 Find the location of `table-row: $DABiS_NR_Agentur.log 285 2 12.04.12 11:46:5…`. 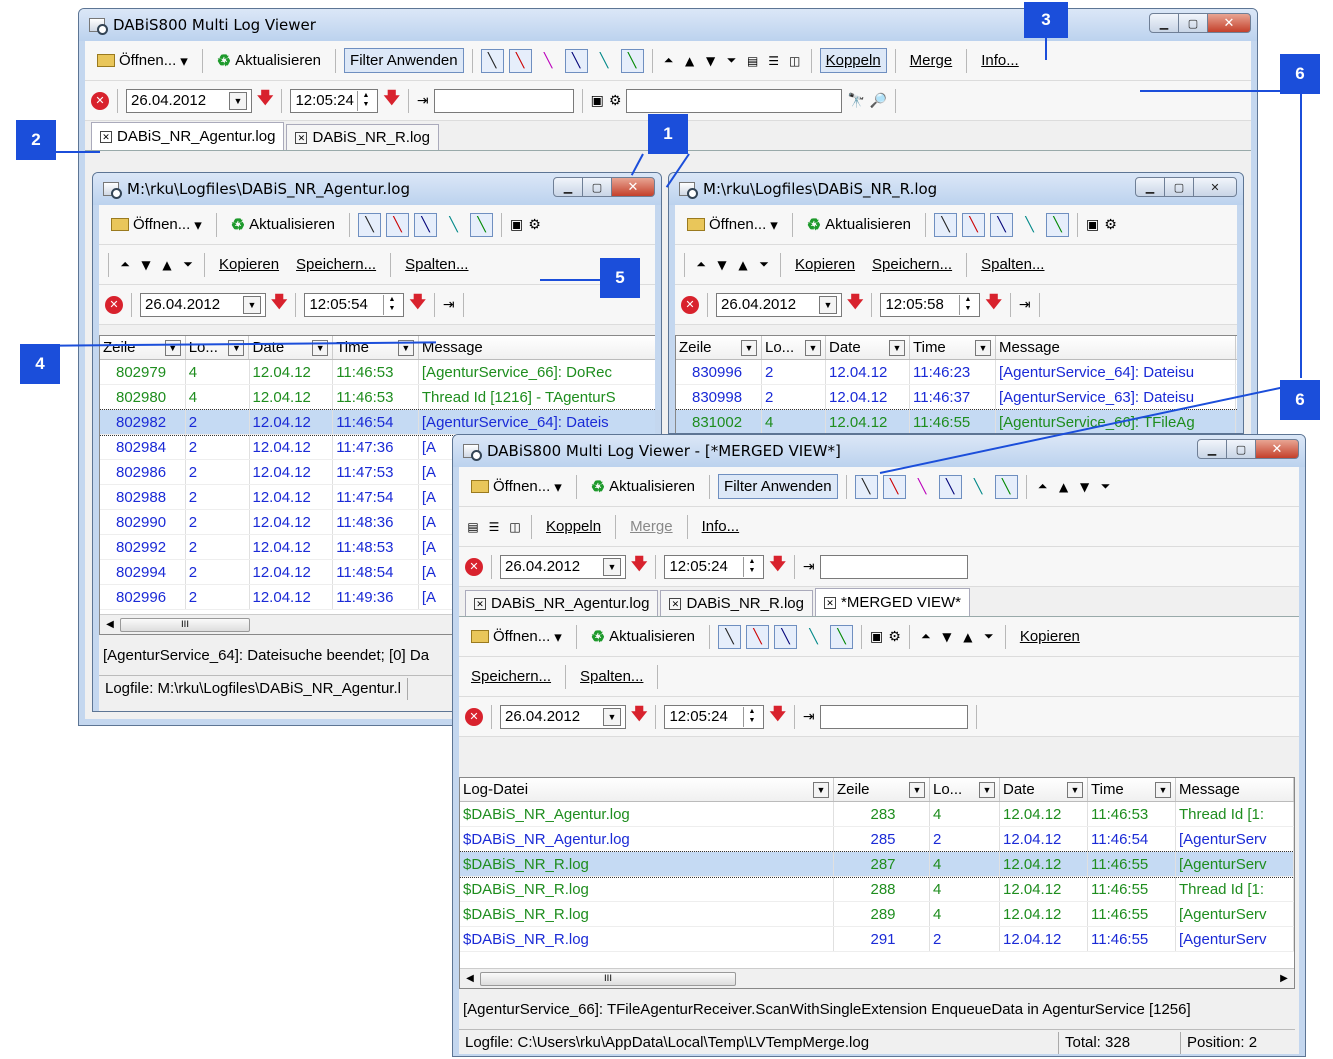

table-row: $DABiS_NR_Agentur.log 285 2 12.04.12 11:46:5… is located at coordinates (877, 839).